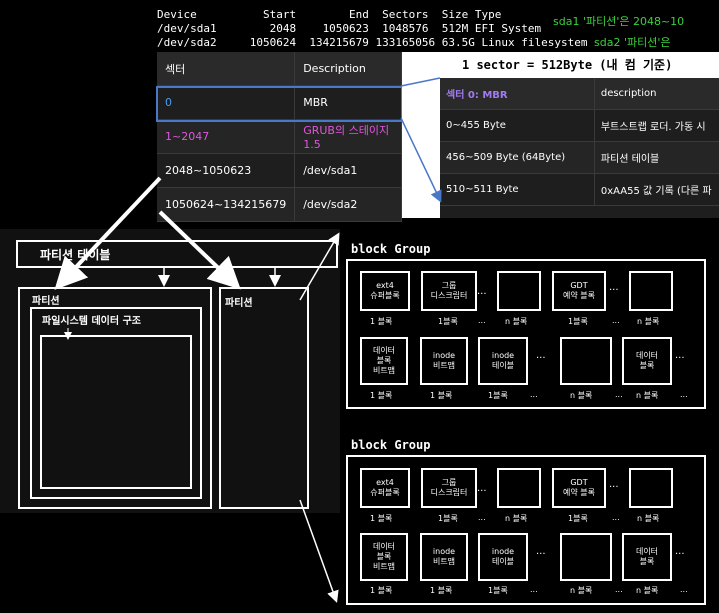 Image resolution: width=719 pixels, height=613 pixels. Describe the element at coordinates (449, 291) in the screenshot. I see `group-descriptor-1: 그룹 디스크립터` at that location.